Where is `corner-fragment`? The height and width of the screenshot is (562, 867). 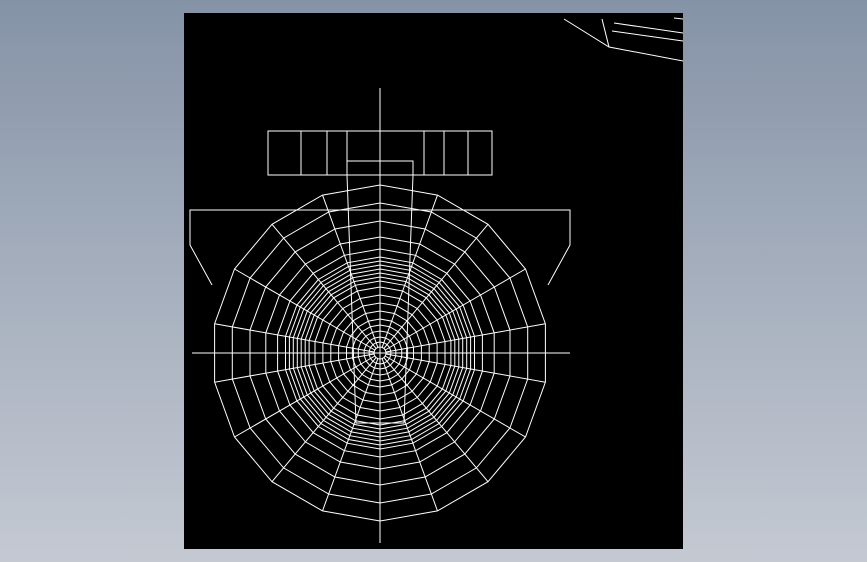 corner-fragment is located at coordinates (623, 39).